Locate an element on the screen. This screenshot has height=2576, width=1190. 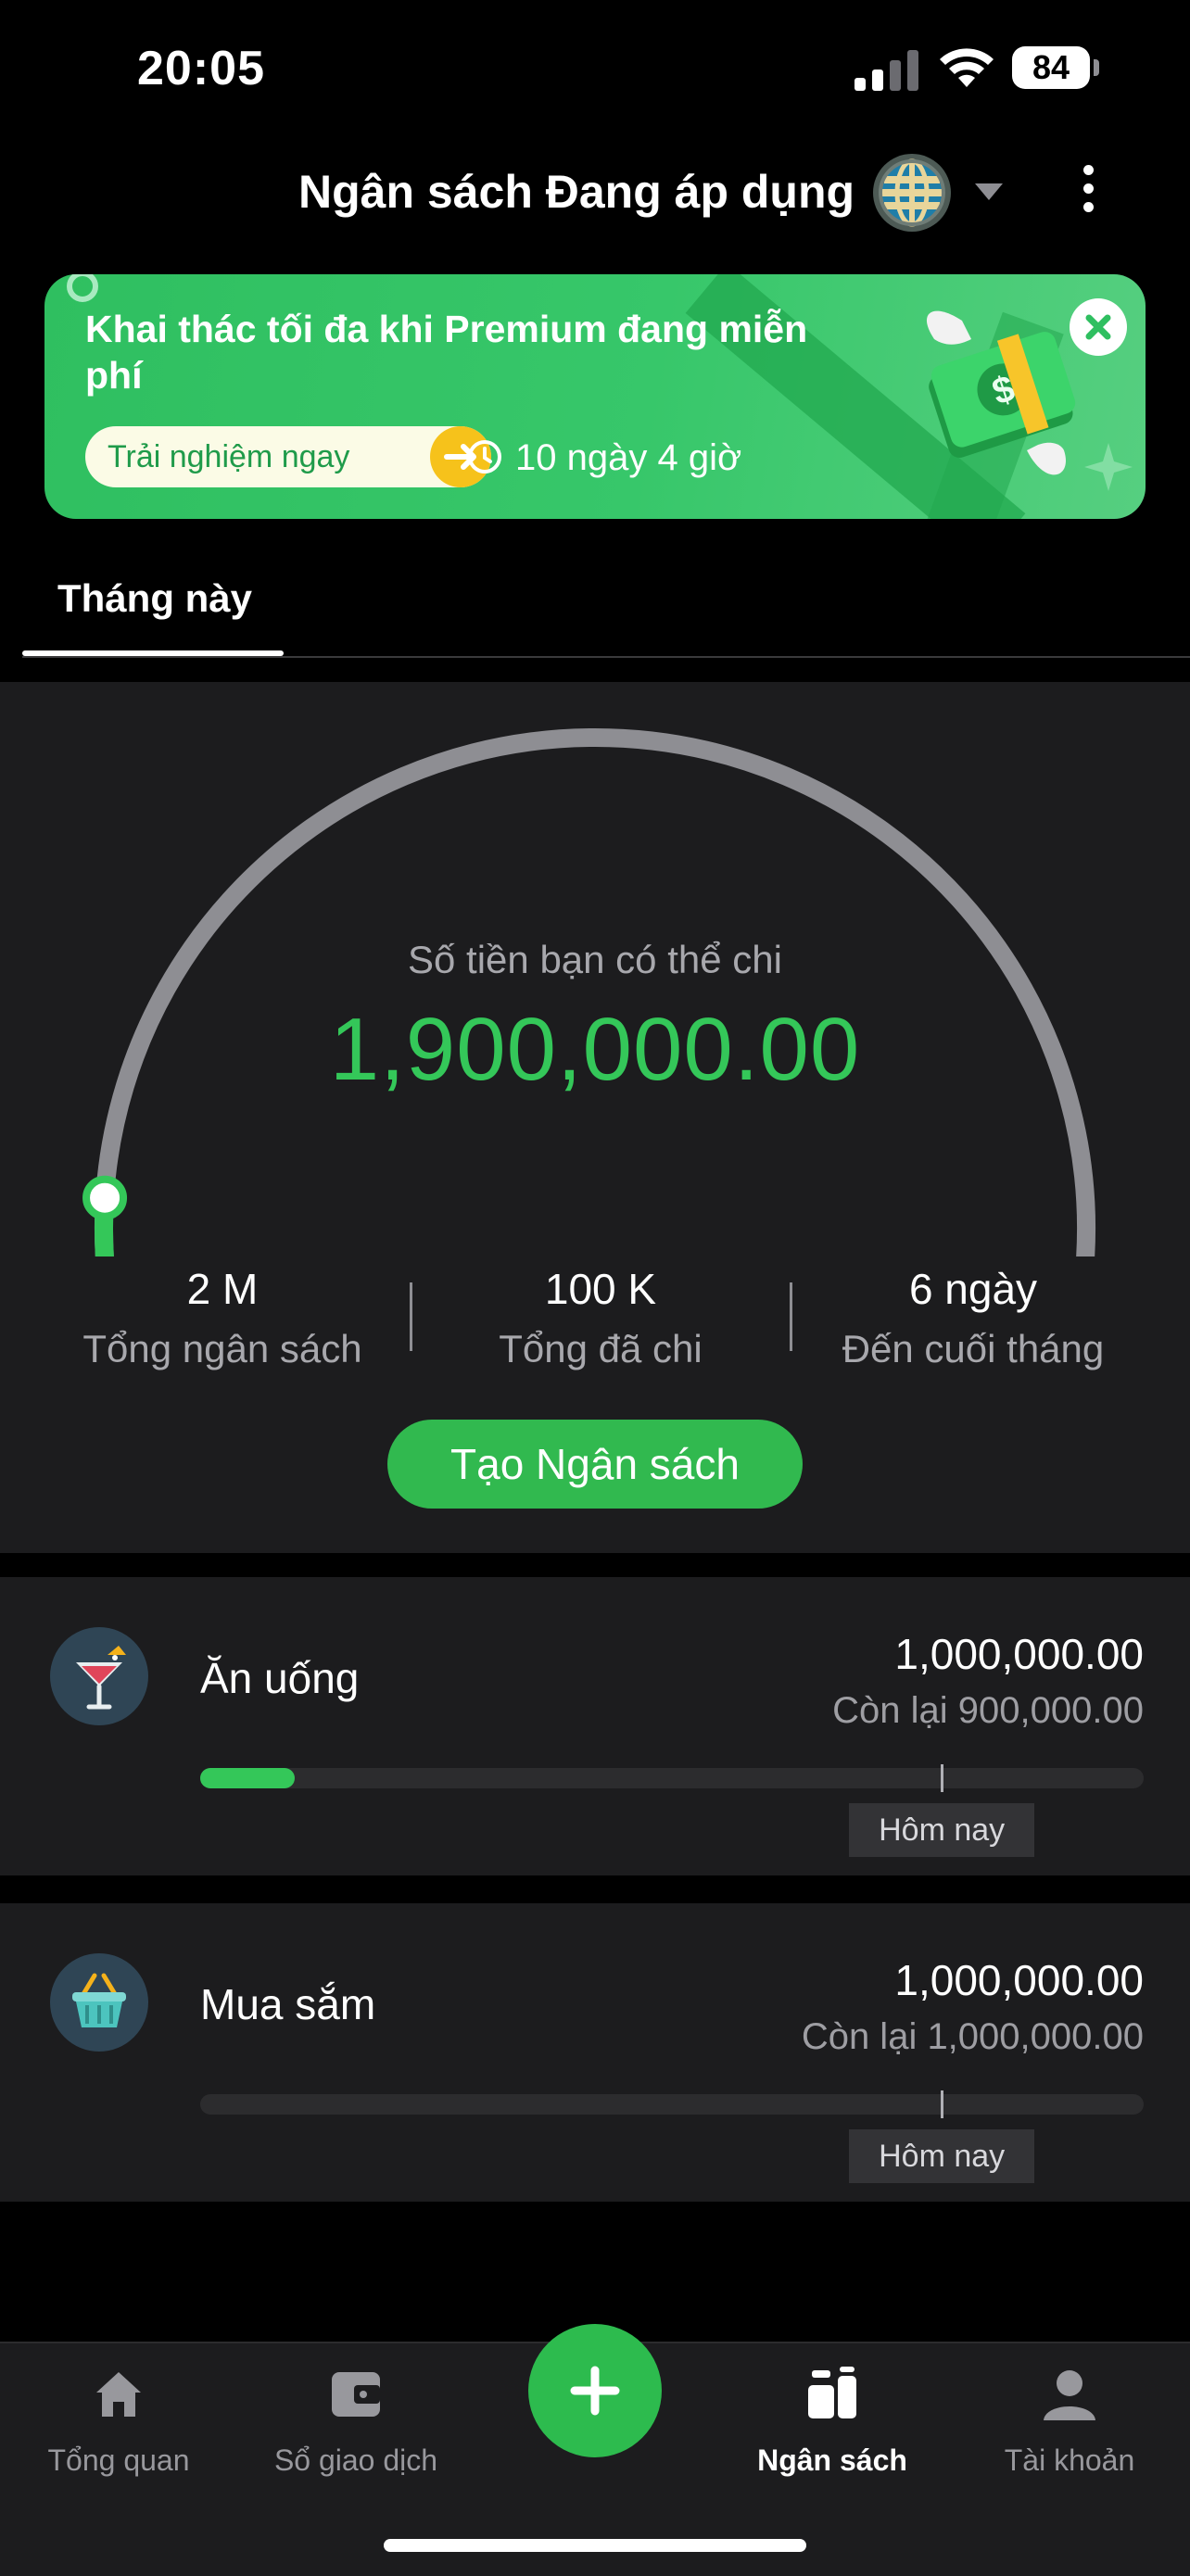
battery-indicator: 84 is located at coordinates (1056, 68).